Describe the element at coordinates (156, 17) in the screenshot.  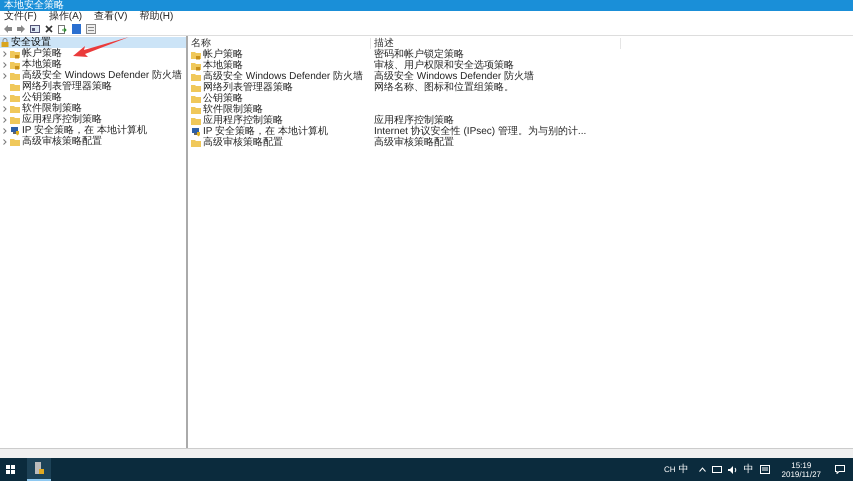
I see `menu-item: 帮助(H)` at that location.